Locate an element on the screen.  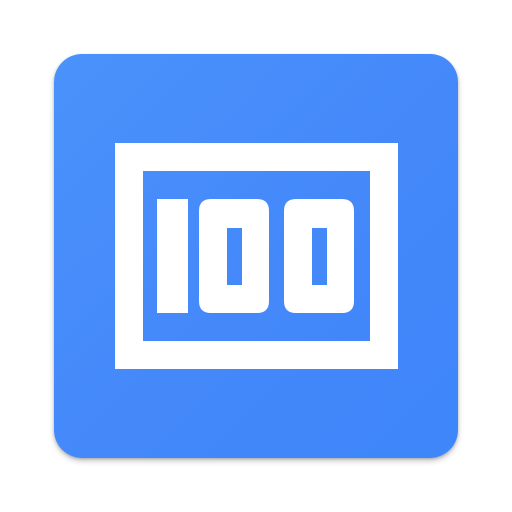
digit-one is located at coordinates (172, 256).